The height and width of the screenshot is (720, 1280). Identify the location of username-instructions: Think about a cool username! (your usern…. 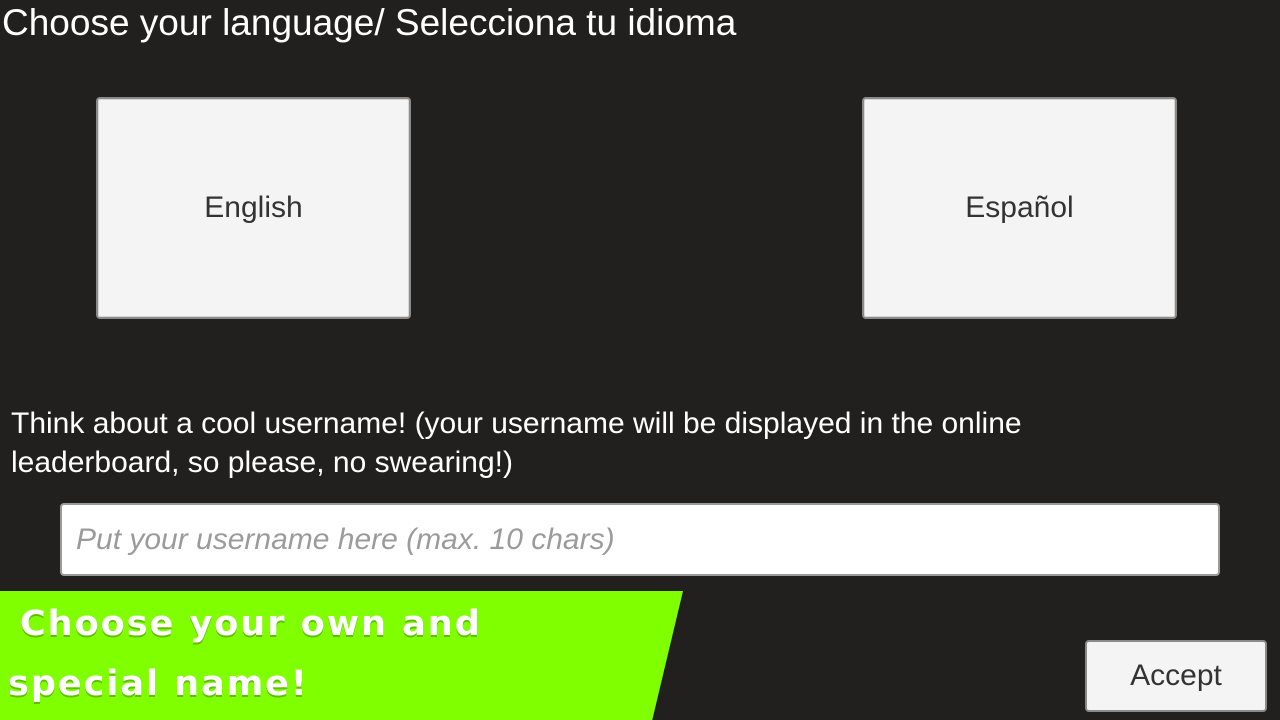
(516, 443).